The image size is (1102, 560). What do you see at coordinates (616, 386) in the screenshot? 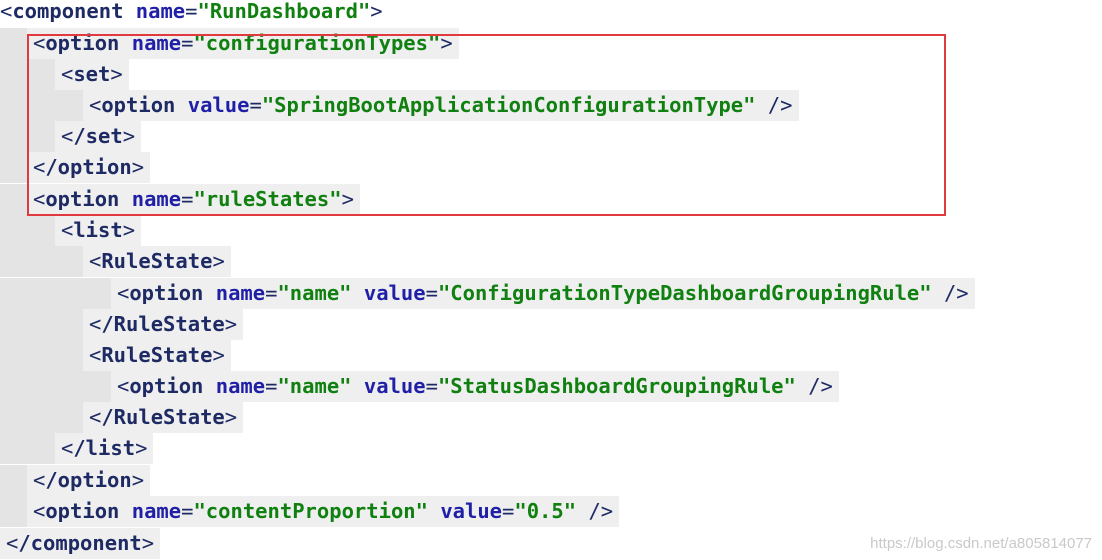
I see `attribute-value: "StatusDashboardGroupingRule"` at bounding box center [616, 386].